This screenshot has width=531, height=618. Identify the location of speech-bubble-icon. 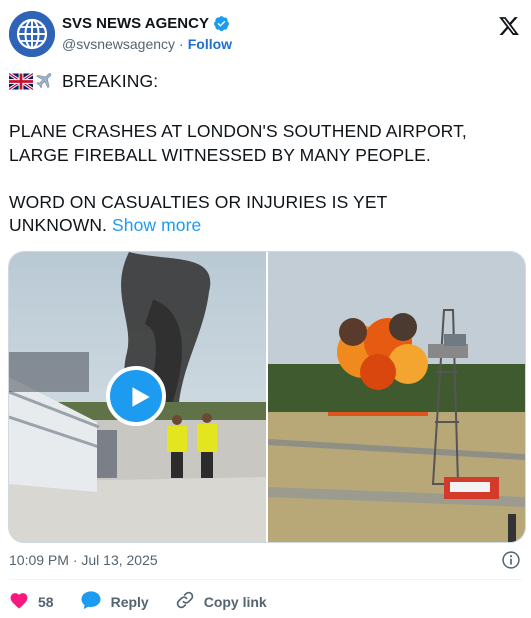
(91, 601).